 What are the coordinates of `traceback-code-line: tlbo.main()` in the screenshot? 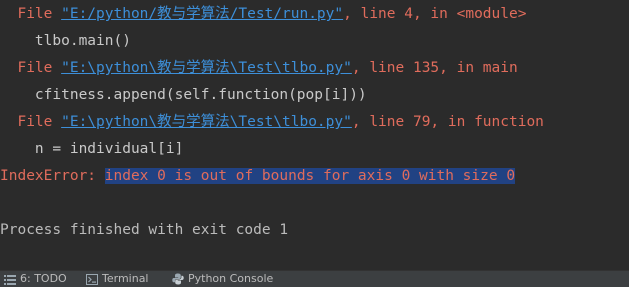 It's located at (65, 41).